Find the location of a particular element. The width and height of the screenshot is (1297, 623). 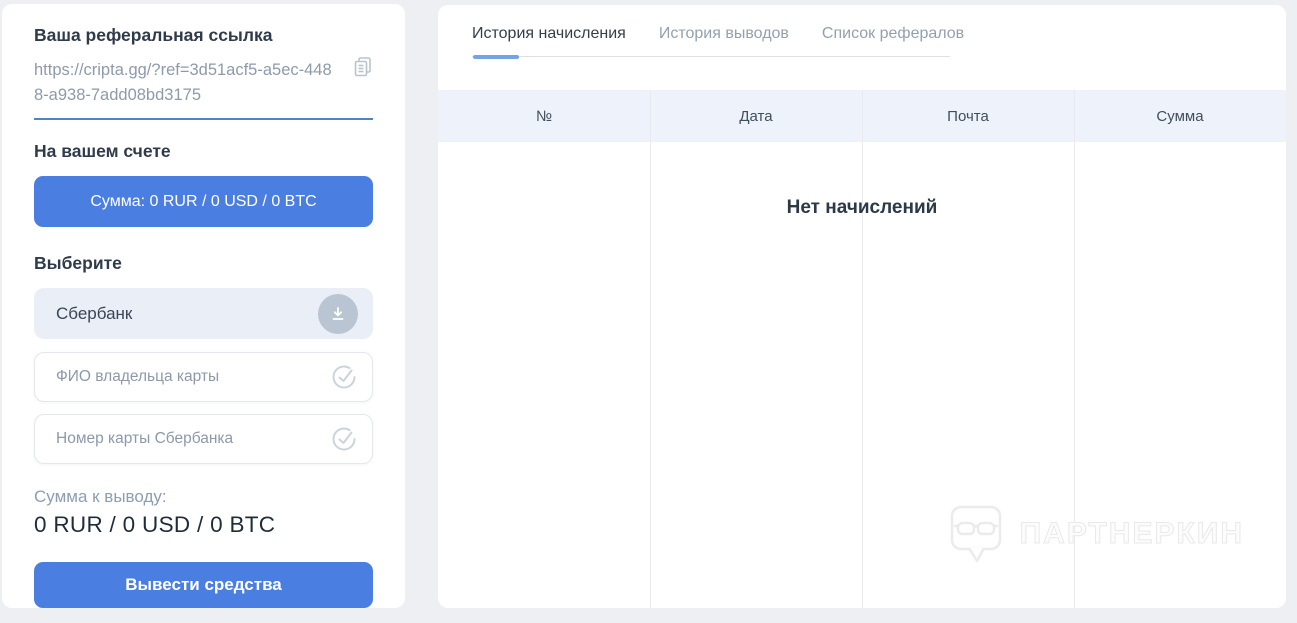

column-header-email: Почта is located at coordinates (968, 116).